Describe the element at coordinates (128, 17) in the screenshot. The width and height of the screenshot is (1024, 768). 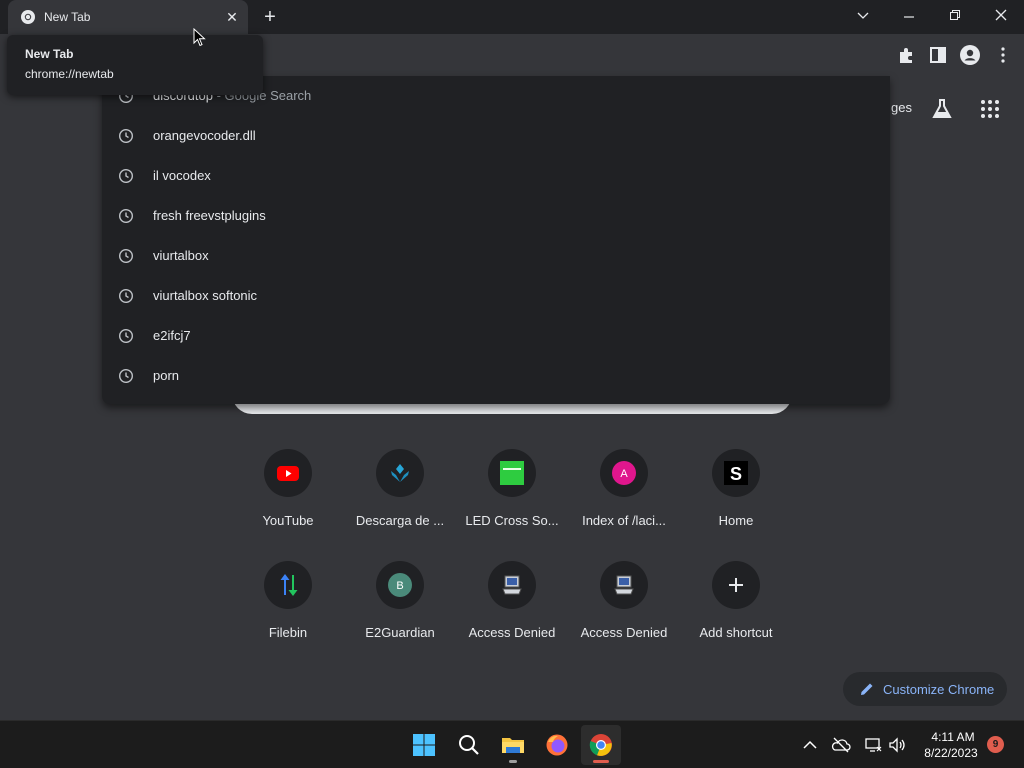
I see `tab-new-tab: New Tab ✕` at that location.